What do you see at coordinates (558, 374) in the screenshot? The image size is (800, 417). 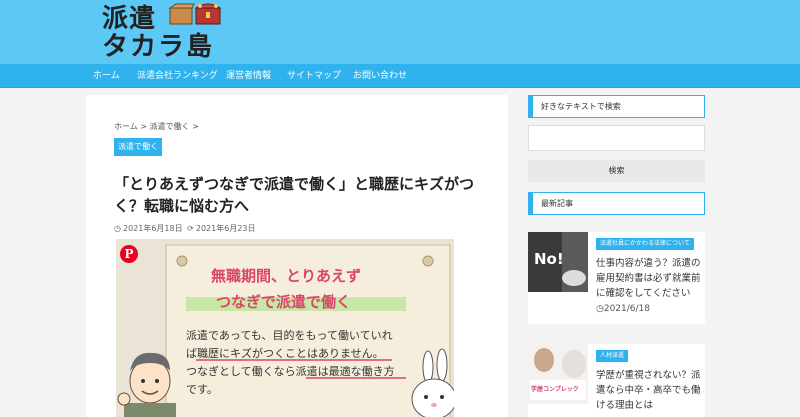 I see `post-thumbnail: 学歴コンプレック` at bounding box center [558, 374].